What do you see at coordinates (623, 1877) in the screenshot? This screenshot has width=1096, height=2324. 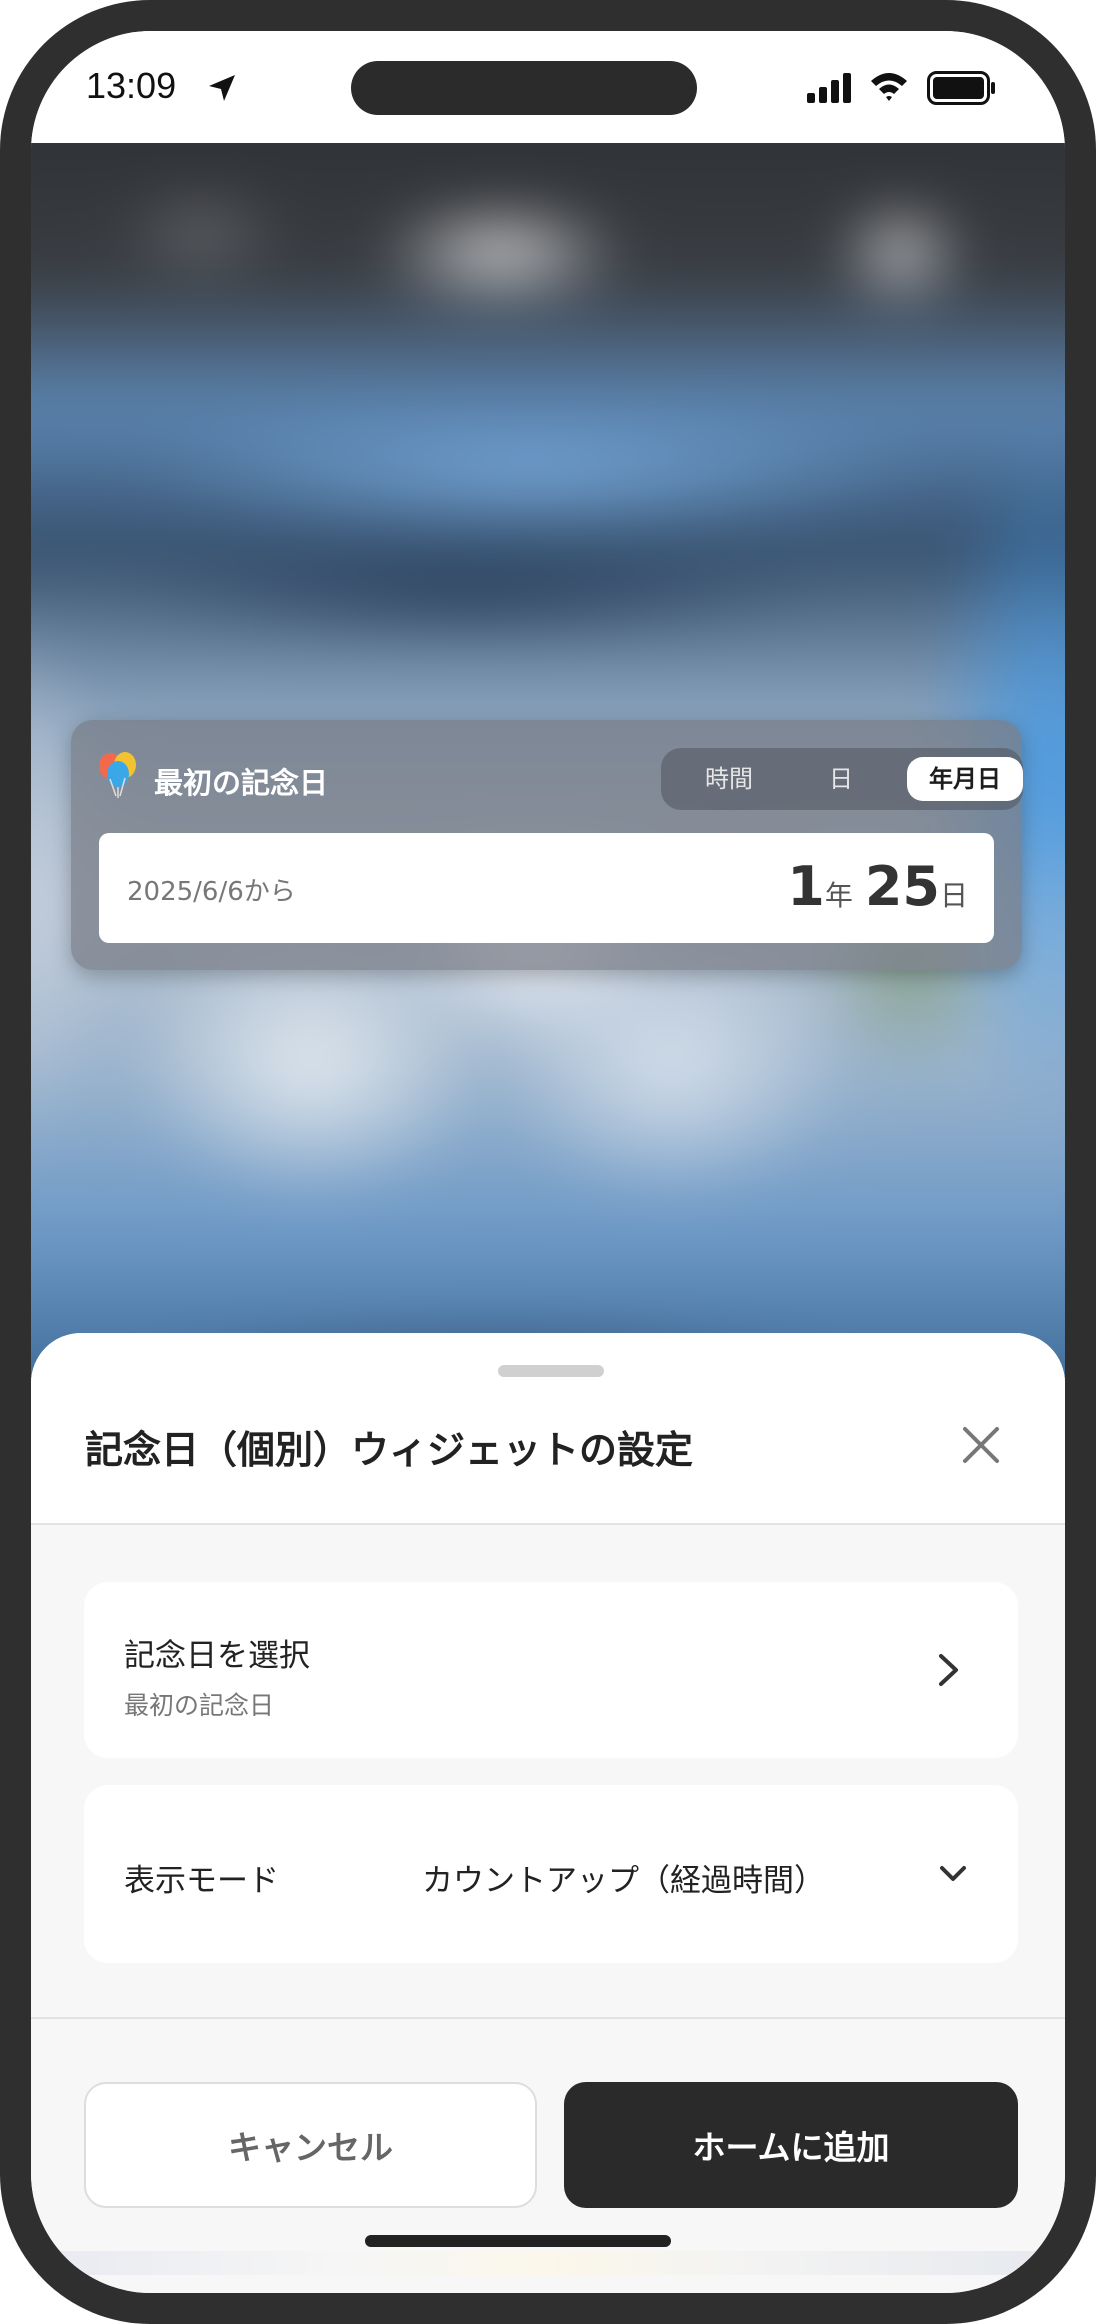 I see `display-mode-select: カウントアップ（経過時間）` at bounding box center [623, 1877].